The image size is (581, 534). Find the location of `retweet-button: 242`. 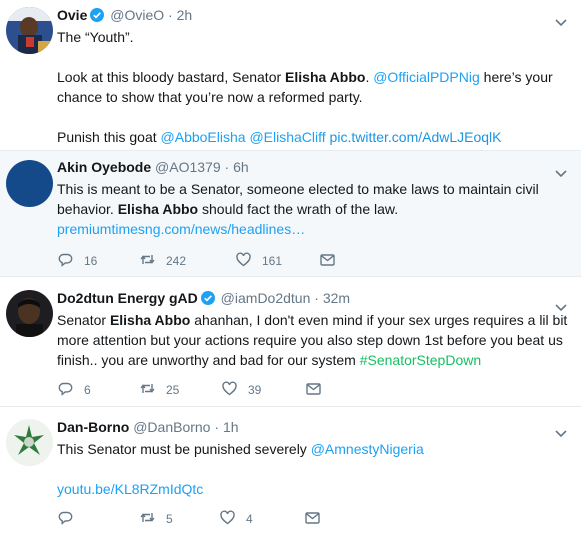

retweet-button: 242 is located at coordinates (187, 261).